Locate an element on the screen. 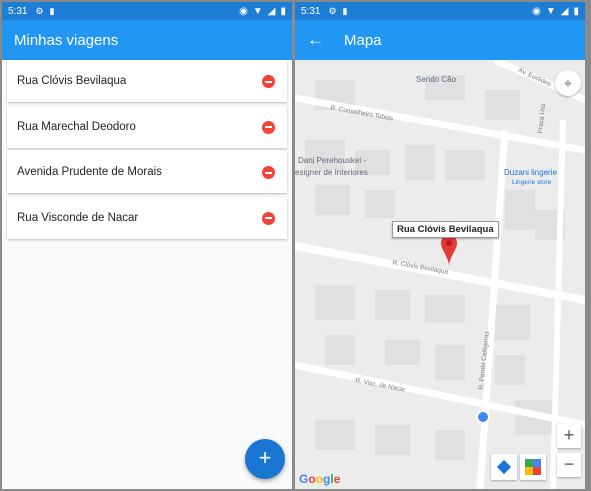 Image resolution: width=591 pixels, height=491 pixels. app-bar: Minhas viagens is located at coordinates (147, 40).